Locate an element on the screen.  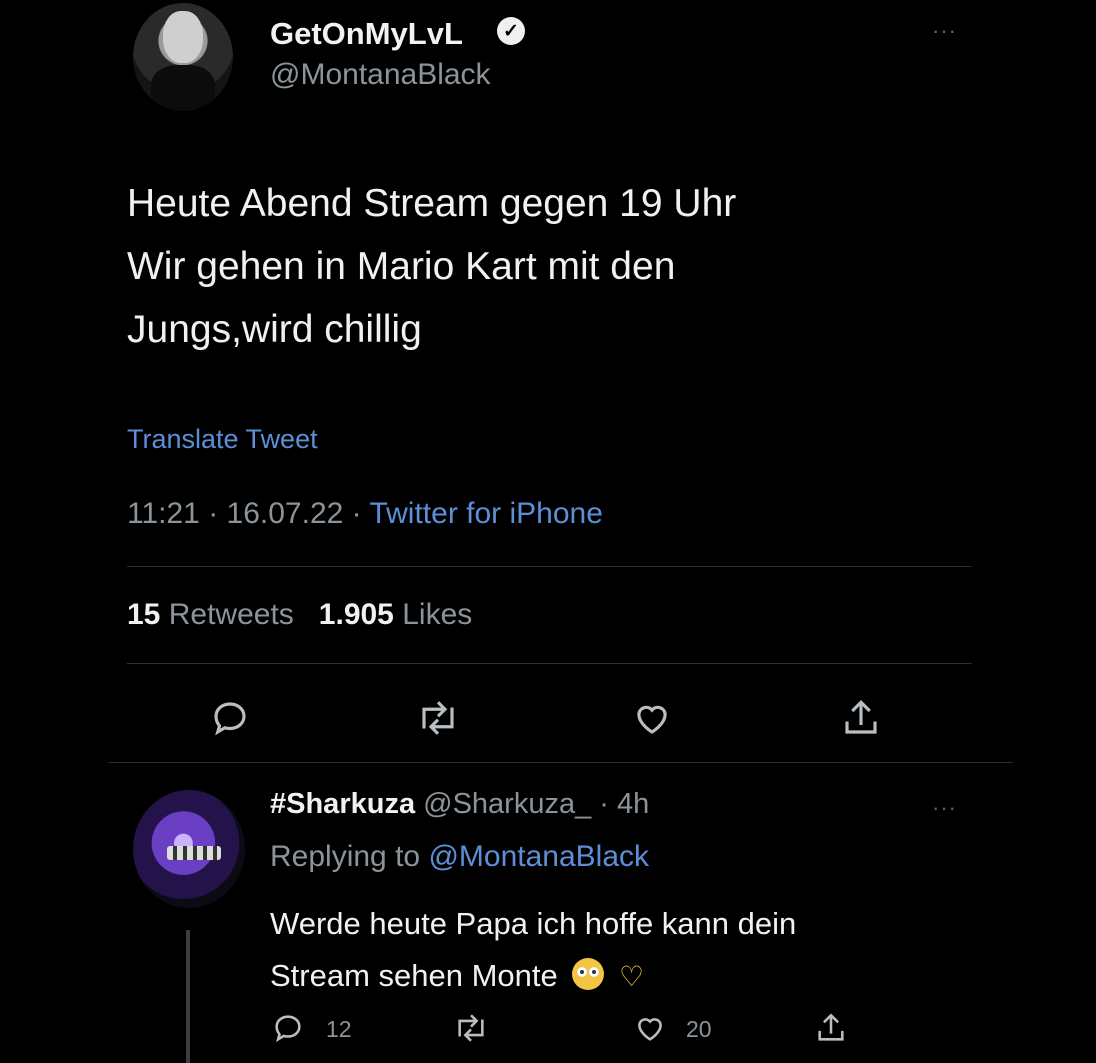
like-count: 20 is located at coordinates (699, 1029).